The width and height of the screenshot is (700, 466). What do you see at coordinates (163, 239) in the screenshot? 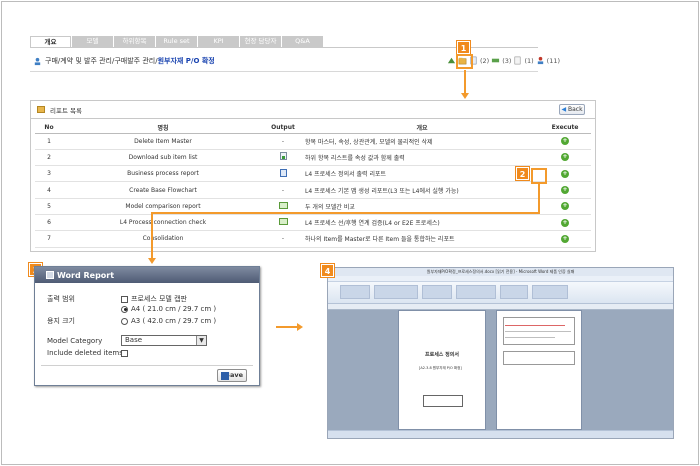
I see `row-name: Consolidation` at bounding box center [163, 239].